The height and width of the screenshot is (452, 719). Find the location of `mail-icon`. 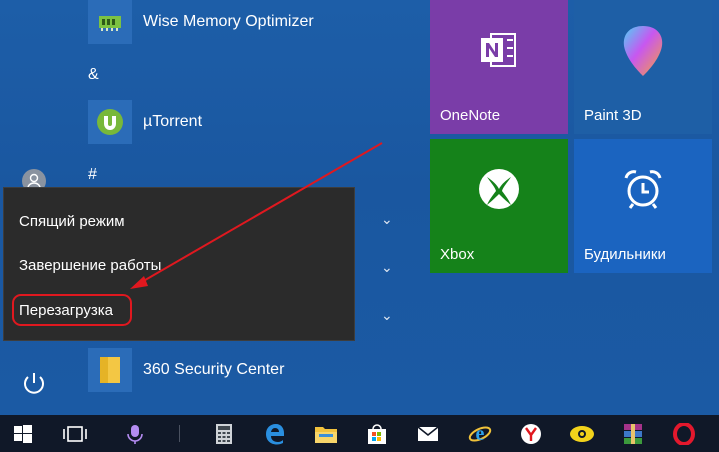

mail-icon is located at coordinates (428, 433).